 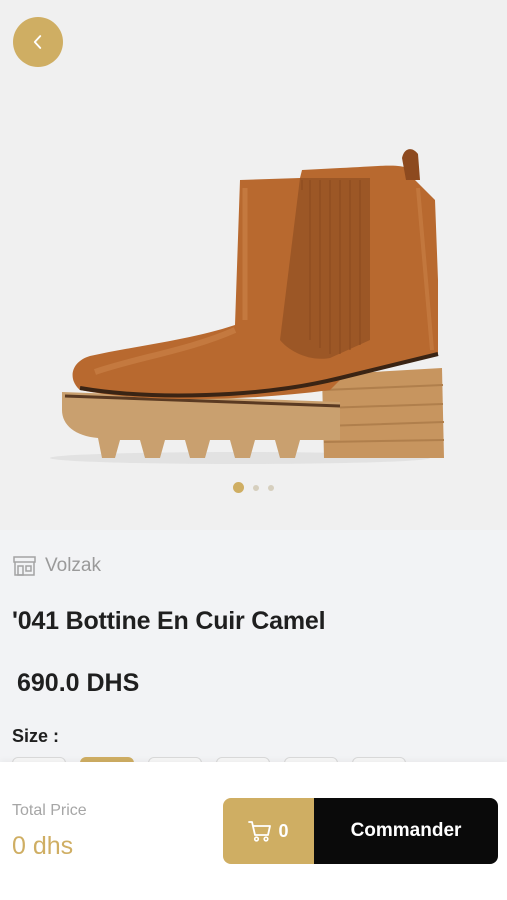 What do you see at coordinates (24, 566) in the screenshot?
I see `store-icon` at bounding box center [24, 566].